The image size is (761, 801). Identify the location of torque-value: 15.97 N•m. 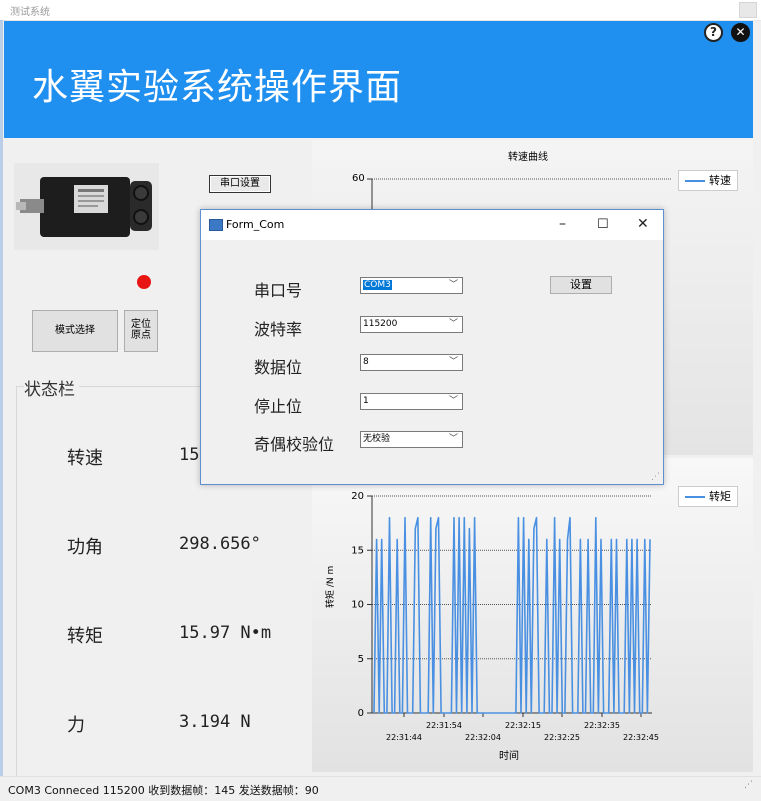
(225, 633).